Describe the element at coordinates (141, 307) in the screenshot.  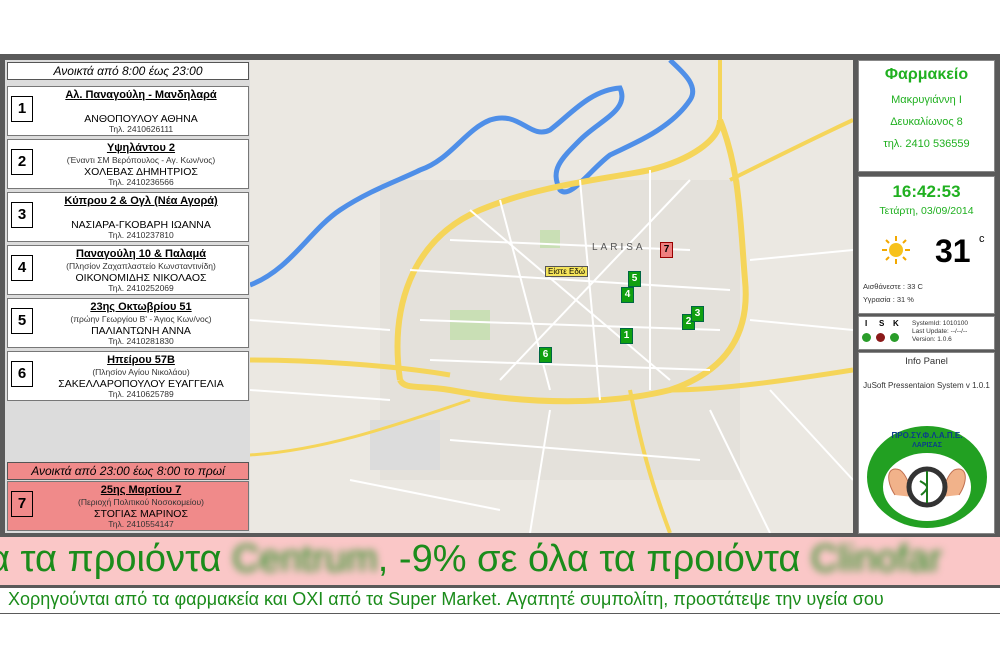
I see `pharmacy-address: 23ης Οκτωβρίου 51` at that location.